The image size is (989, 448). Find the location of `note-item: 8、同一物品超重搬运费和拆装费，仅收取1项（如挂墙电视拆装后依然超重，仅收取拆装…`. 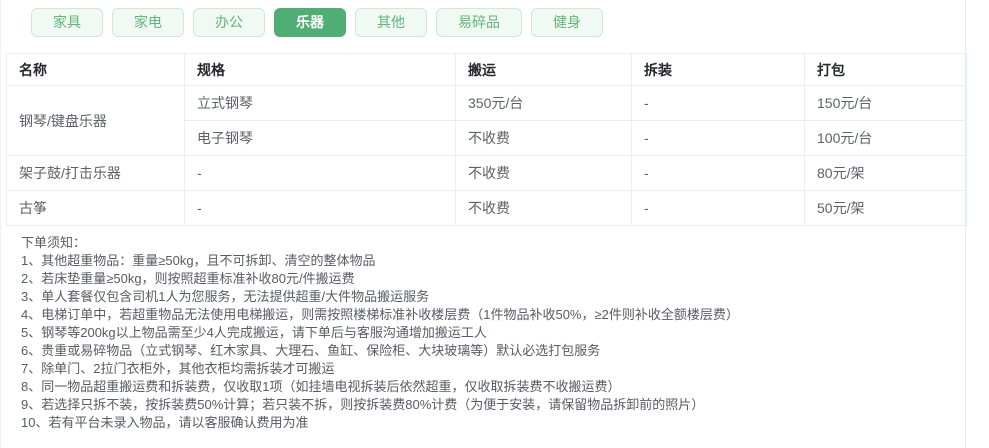

note-item: 8、同一物品超重搬运费和拆装费，仅收取1项（如挂墙电视拆装后依然超重，仅收取拆装… is located at coordinates (321, 386).